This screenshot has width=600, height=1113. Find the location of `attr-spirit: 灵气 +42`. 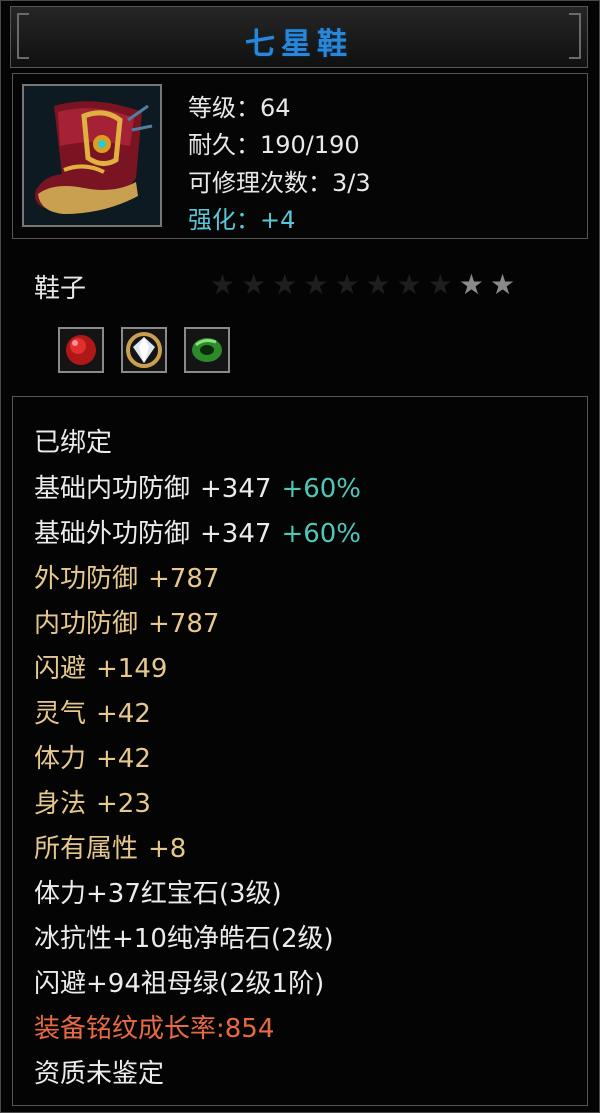

attr-spirit: 灵气 +42 is located at coordinates (92, 714).